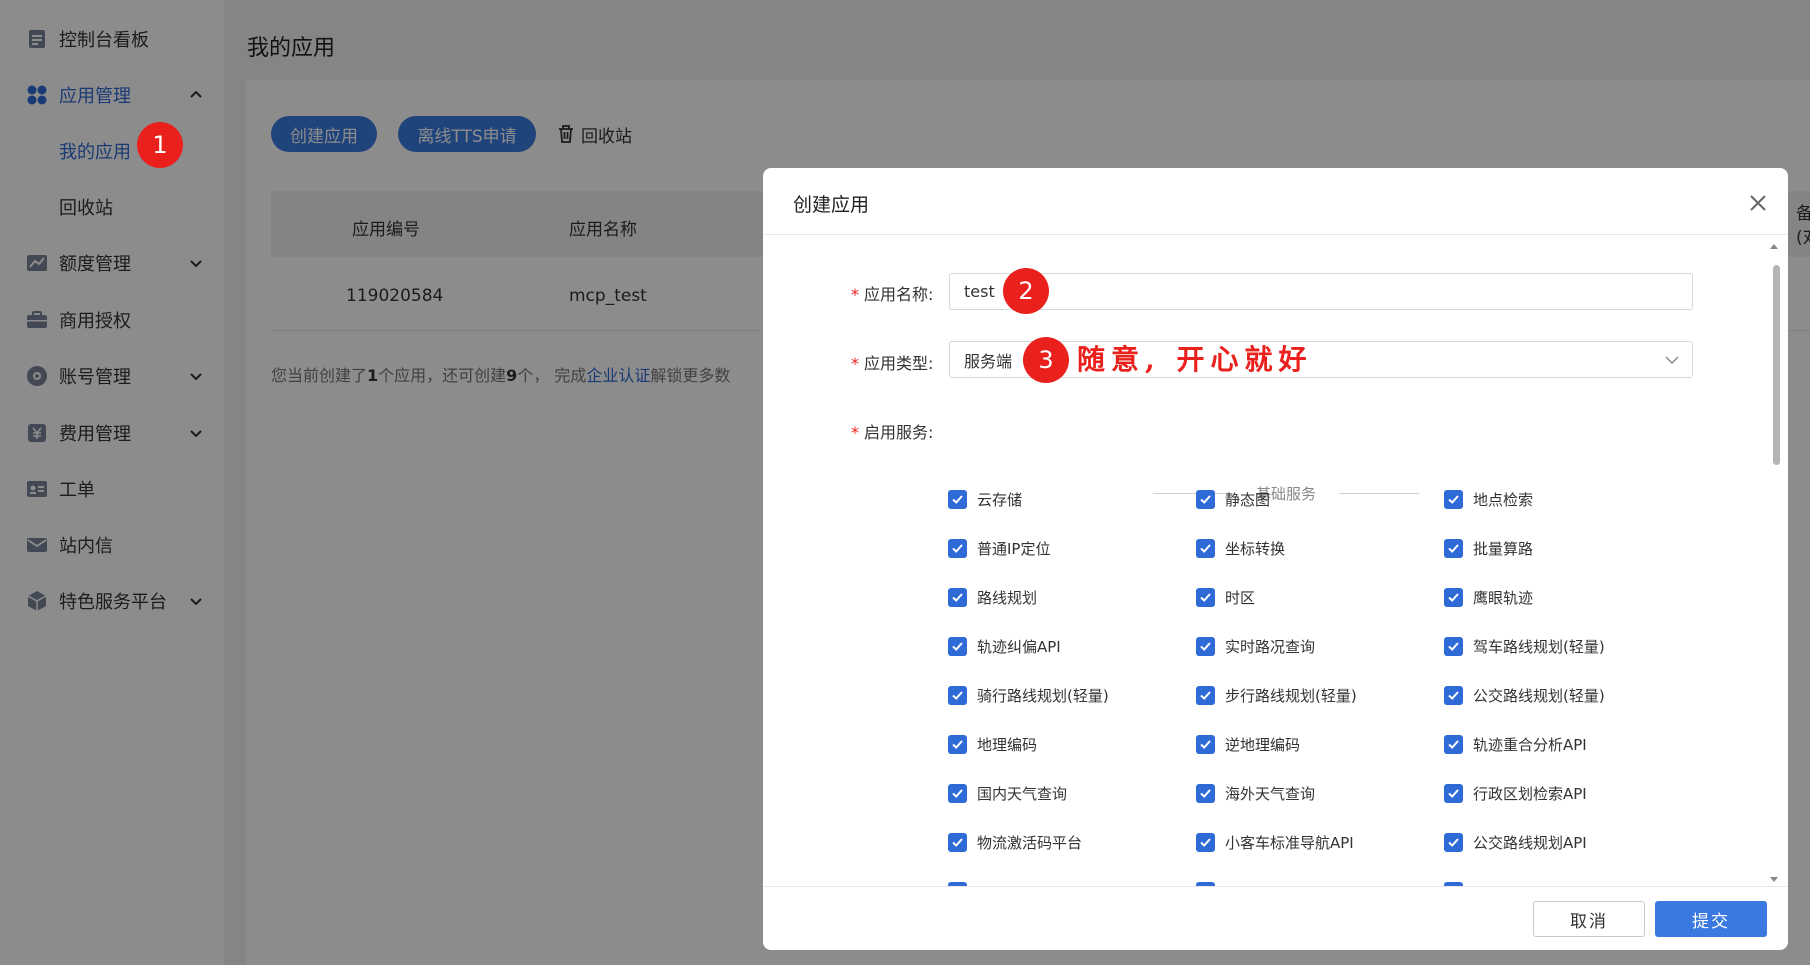 The width and height of the screenshot is (1810, 965). I want to click on service-checkbox: 鹰眼轨迹, so click(1488, 597).